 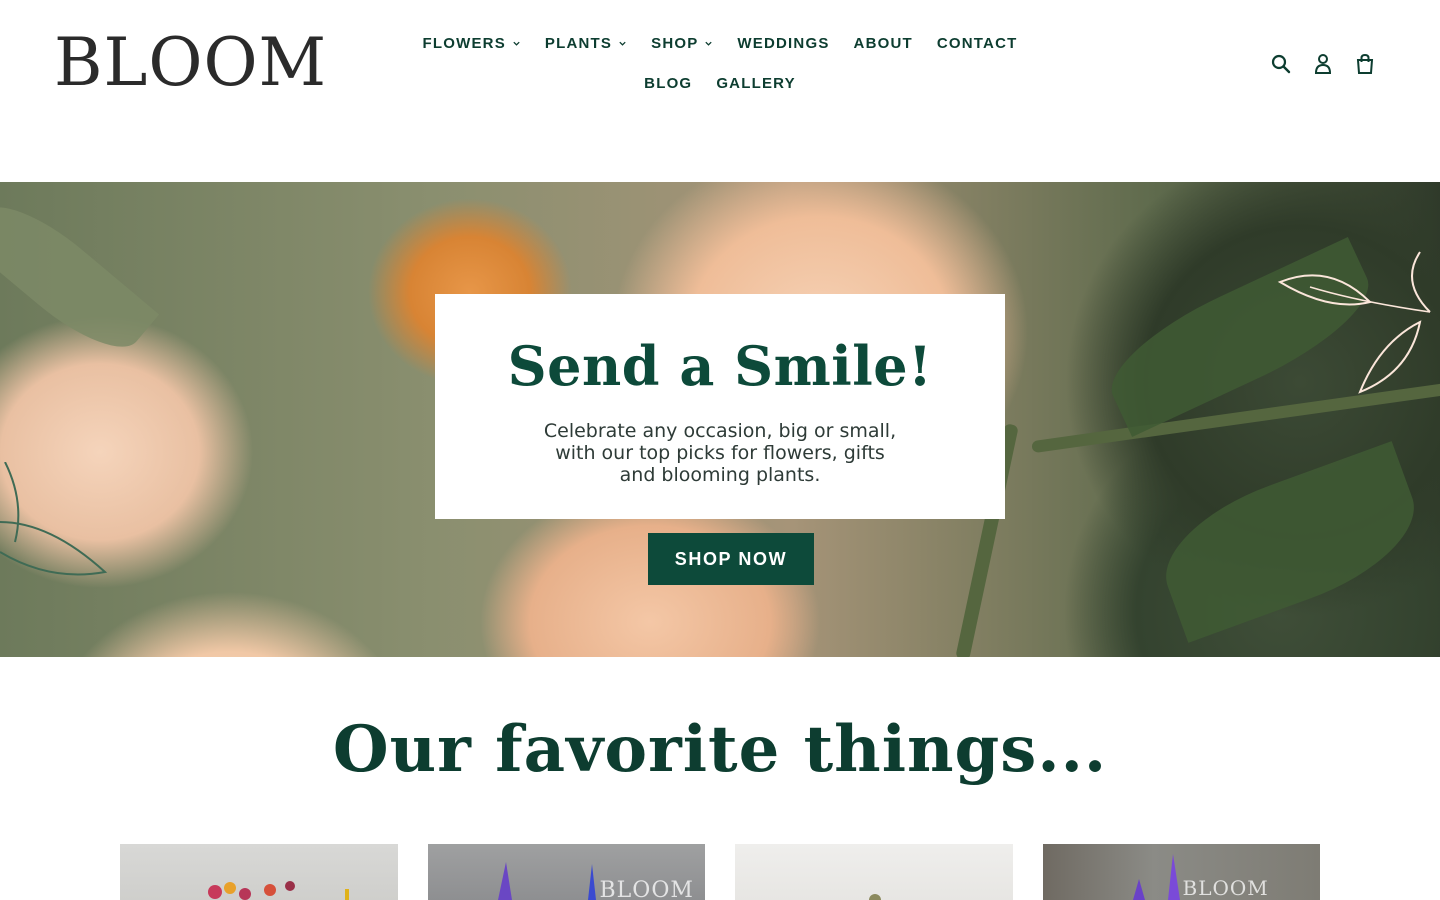 I want to click on nav-label: ABOUT, so click(x=883, y=43).